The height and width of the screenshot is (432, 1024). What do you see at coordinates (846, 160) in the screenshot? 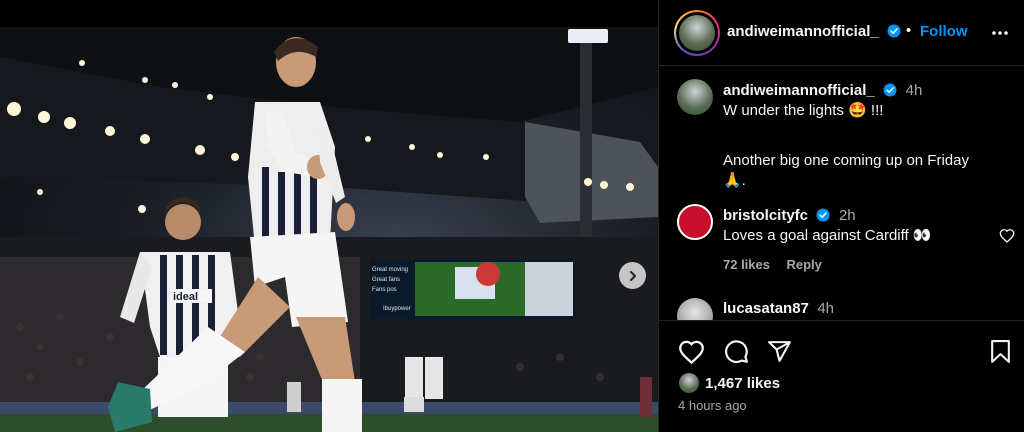
I see `caption-line-2: Another big one coming up on Friday` at bounding box center [846, 160].